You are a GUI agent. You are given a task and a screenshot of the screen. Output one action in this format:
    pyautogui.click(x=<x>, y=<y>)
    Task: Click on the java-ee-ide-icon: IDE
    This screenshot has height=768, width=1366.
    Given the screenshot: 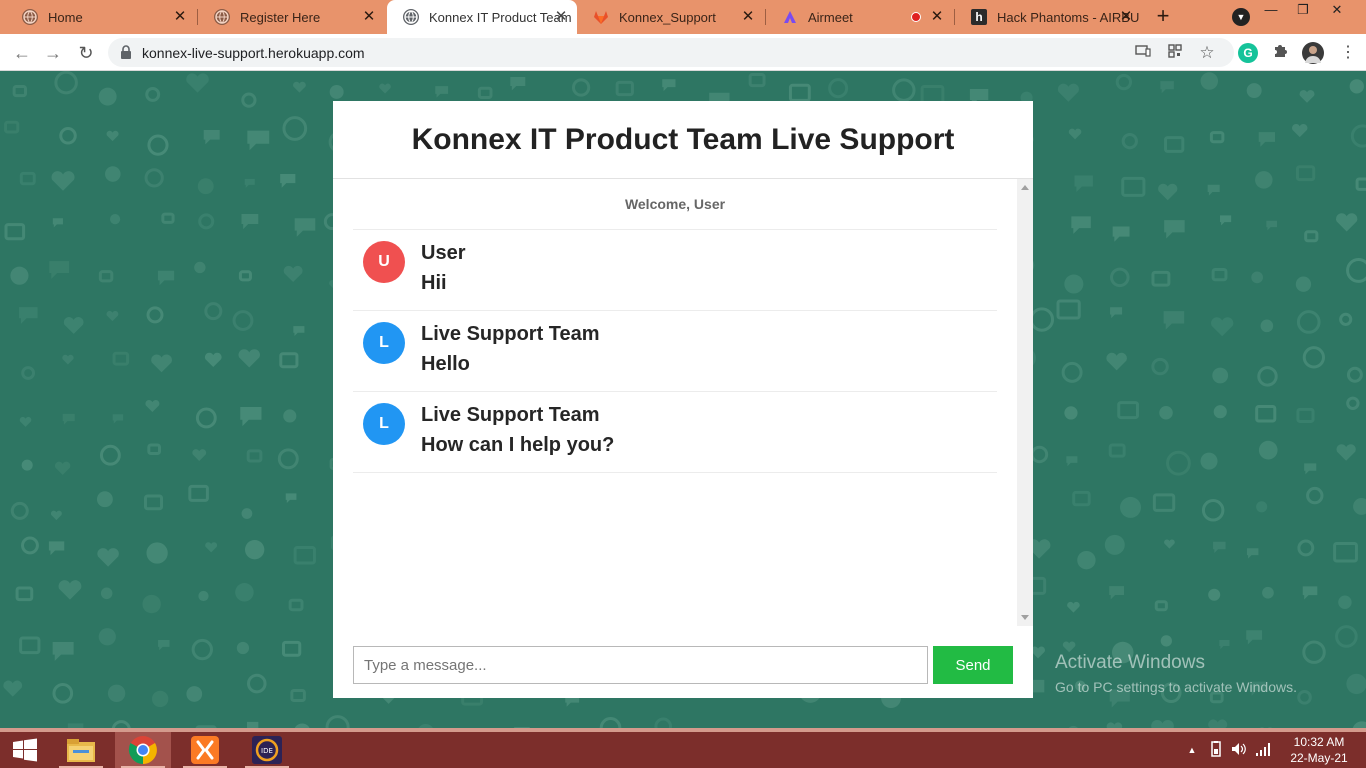 What is the action you would take?
    pyautogui.click(x=267, y=750)
    